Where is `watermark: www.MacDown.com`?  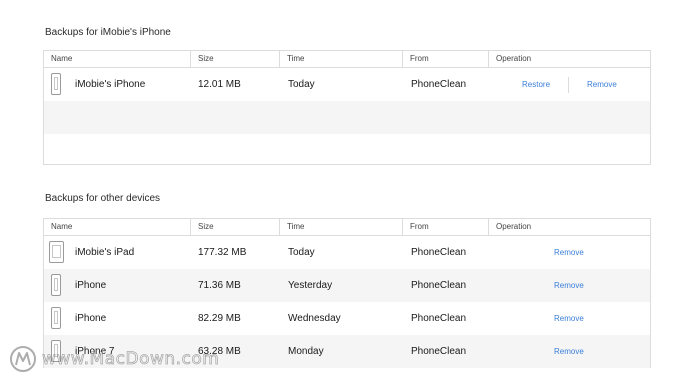 watermark: www.MacDown.com is located at coordinates (113, 359).